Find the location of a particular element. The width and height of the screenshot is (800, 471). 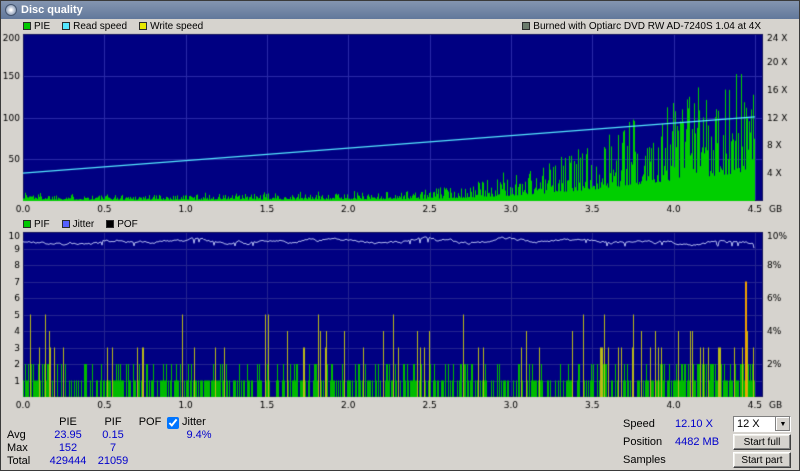

max-row-label: Max is located at coordinates (17, 448).